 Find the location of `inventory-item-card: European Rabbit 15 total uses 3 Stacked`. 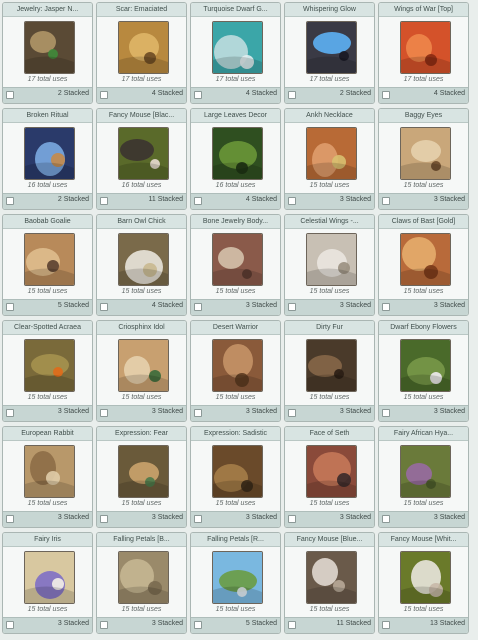

inventory-item-card: European Rabbit 15 total uses 3 Stacked is located at coordinates (47, 477).